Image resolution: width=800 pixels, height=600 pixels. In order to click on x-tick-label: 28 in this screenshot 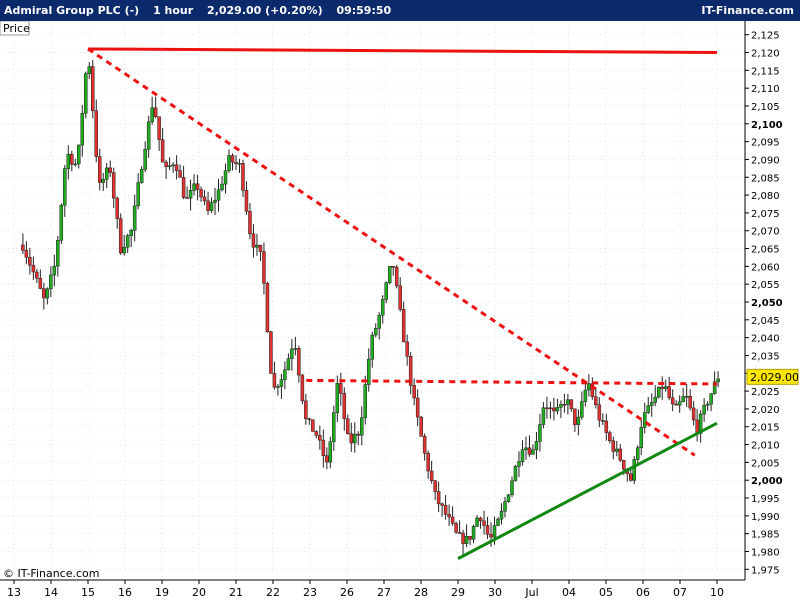, I will do `click(421, 592)`.